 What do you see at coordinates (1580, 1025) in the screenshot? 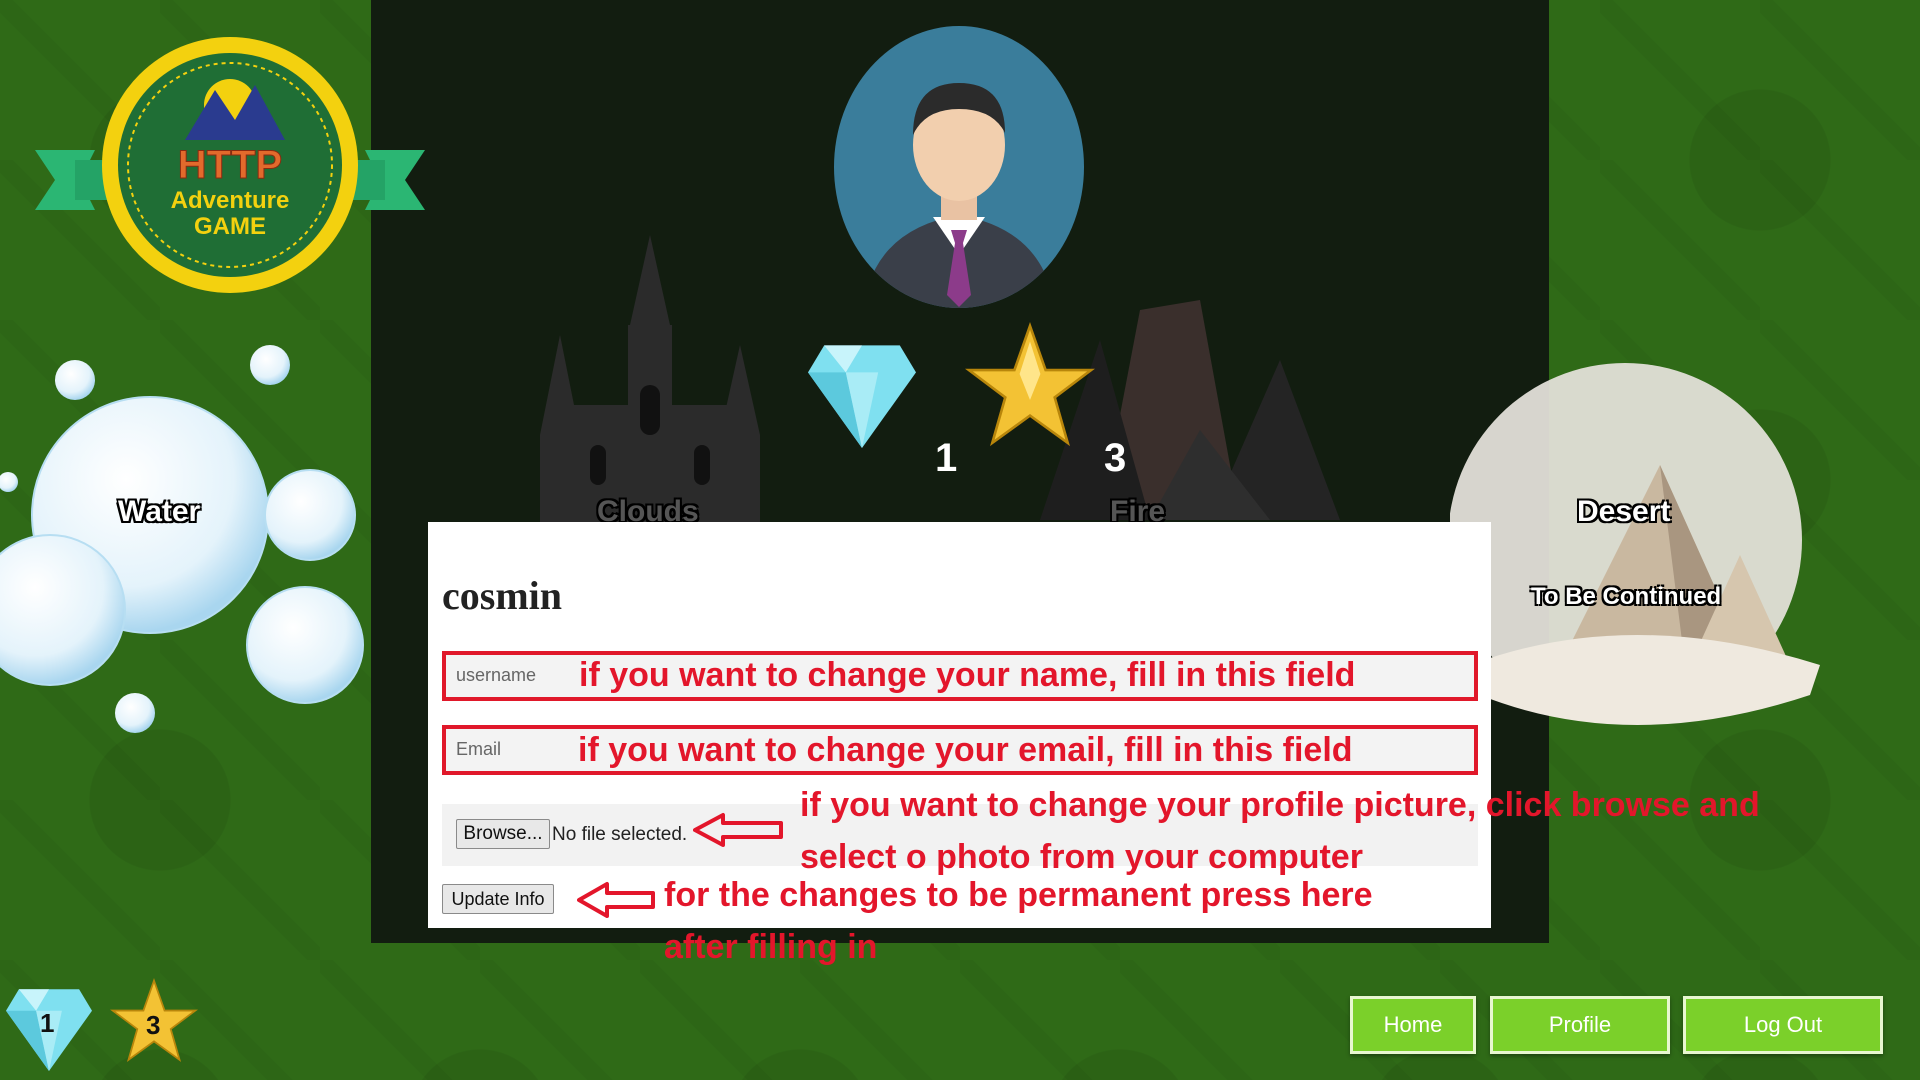
I see `profile-button: Profile` at bounding box center [1580, 1025].